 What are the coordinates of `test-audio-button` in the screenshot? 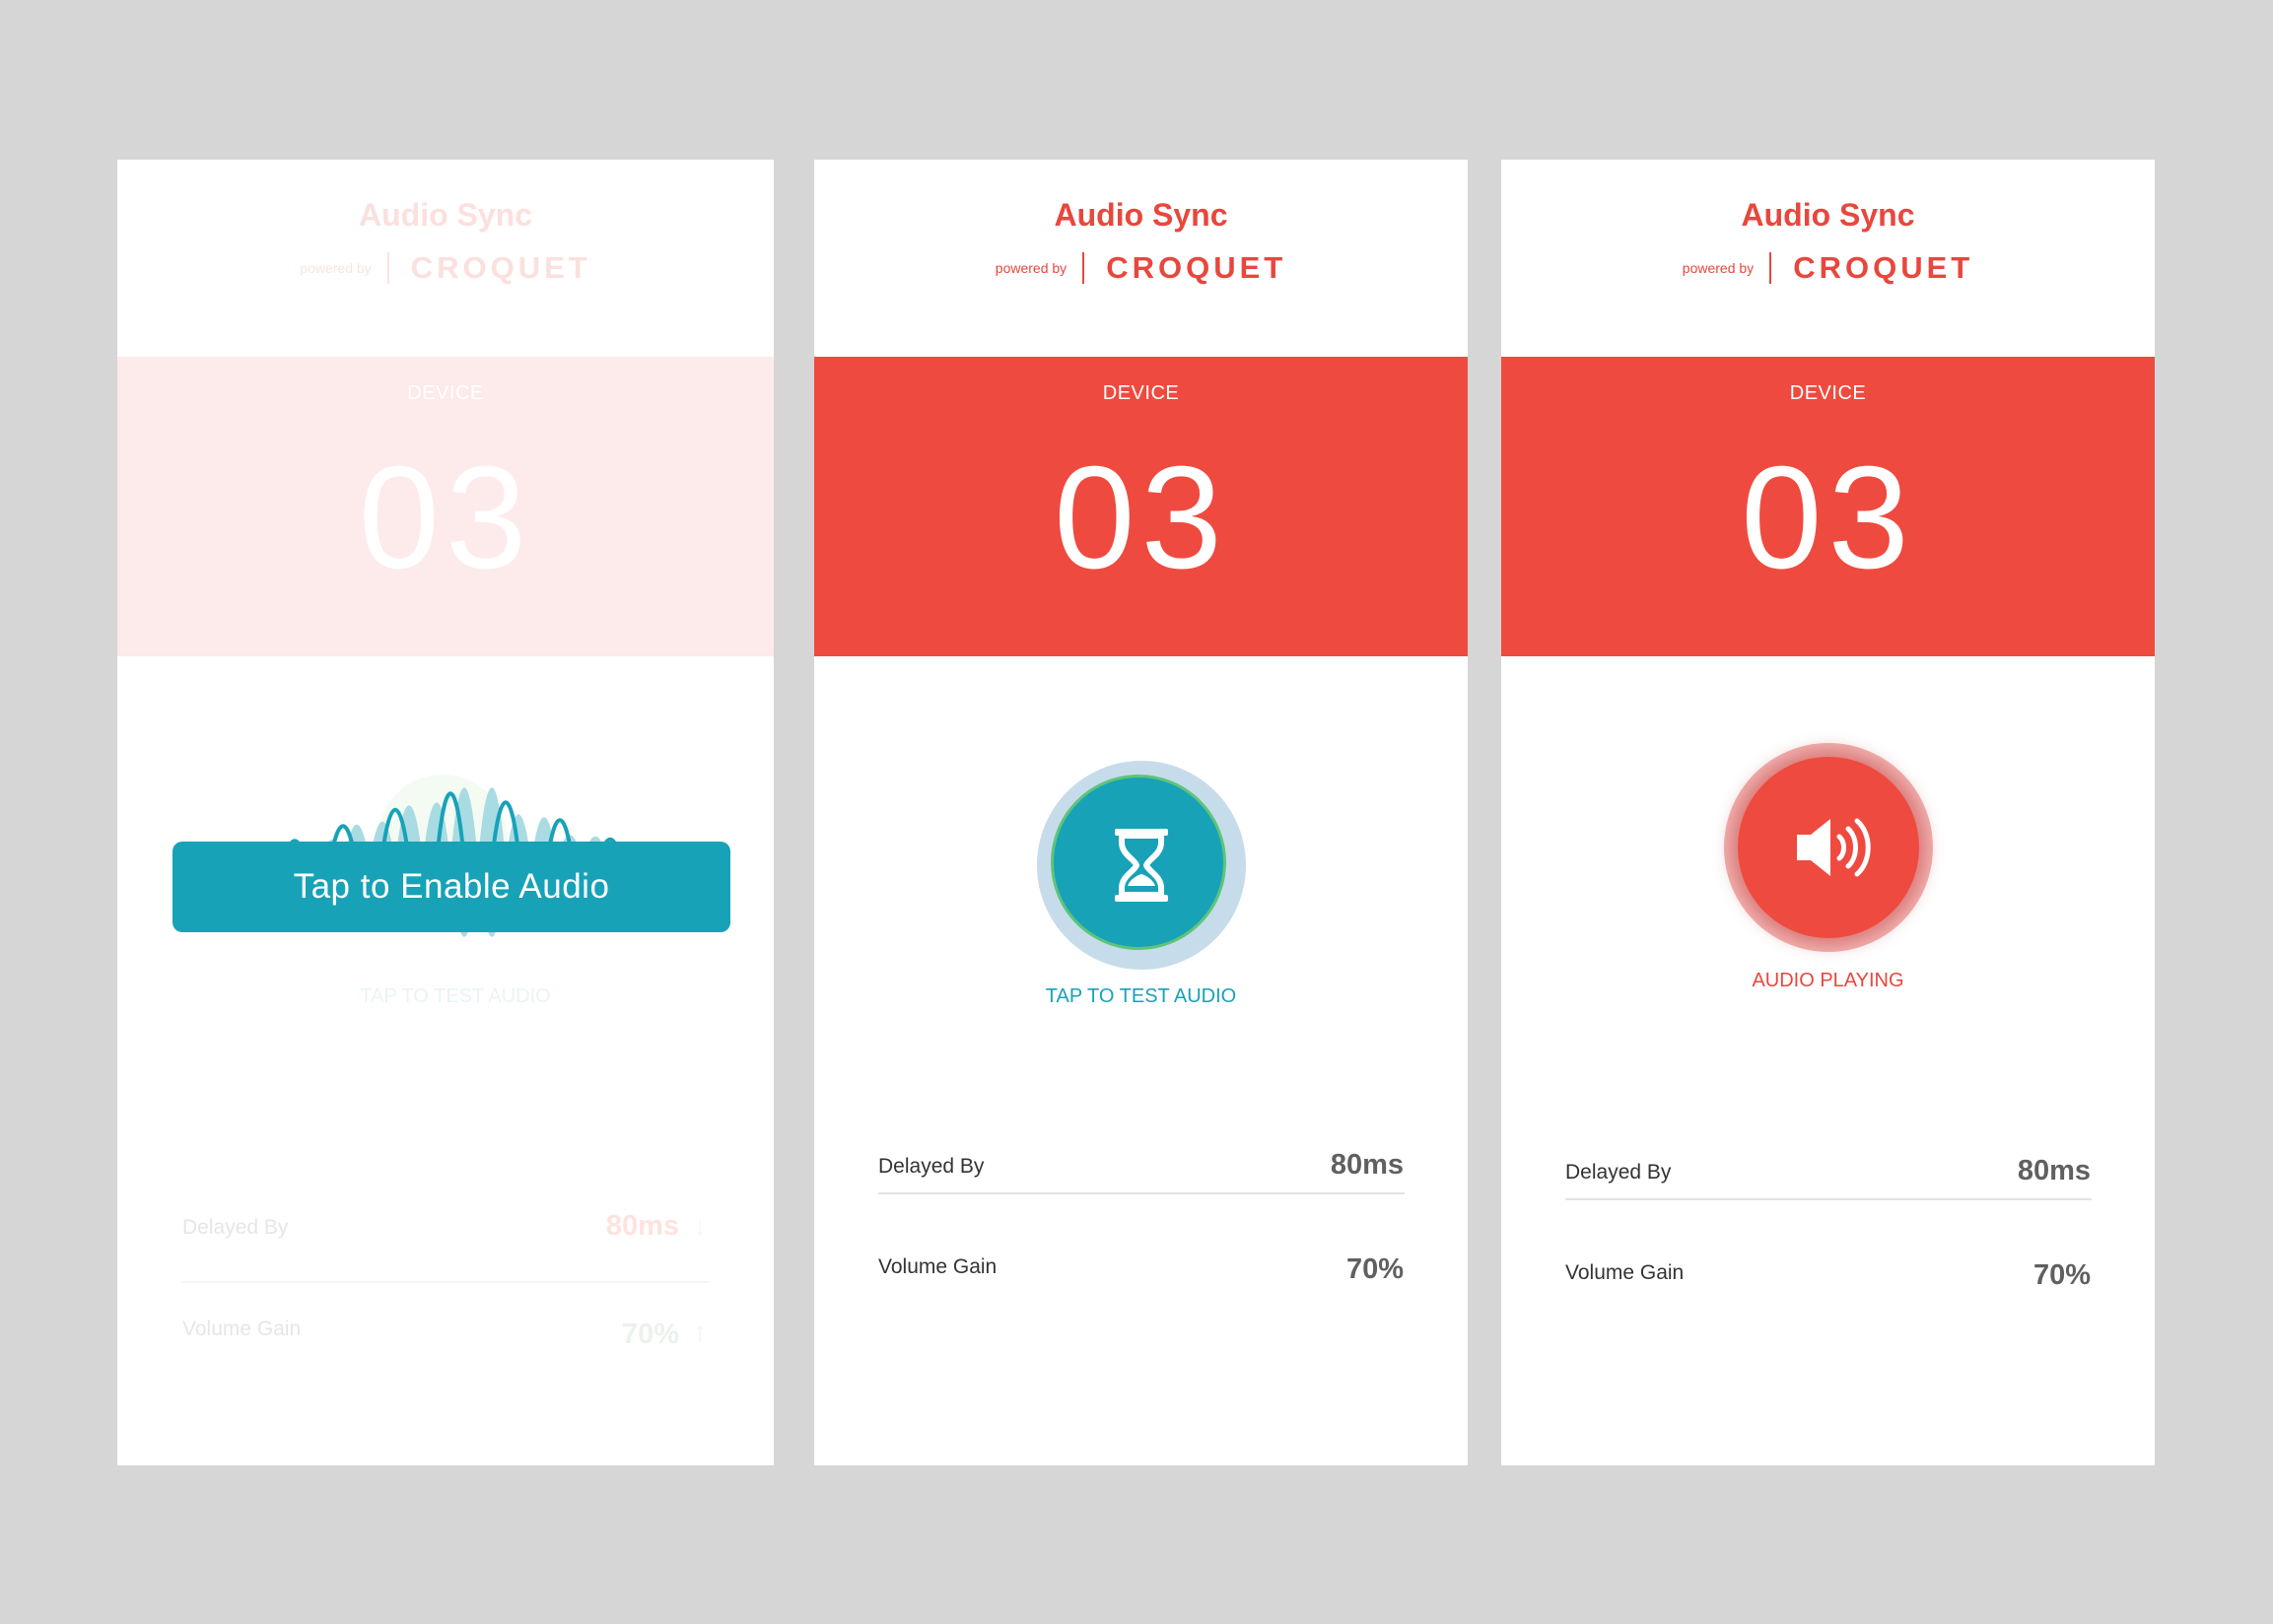 It's located at (1142, 866).